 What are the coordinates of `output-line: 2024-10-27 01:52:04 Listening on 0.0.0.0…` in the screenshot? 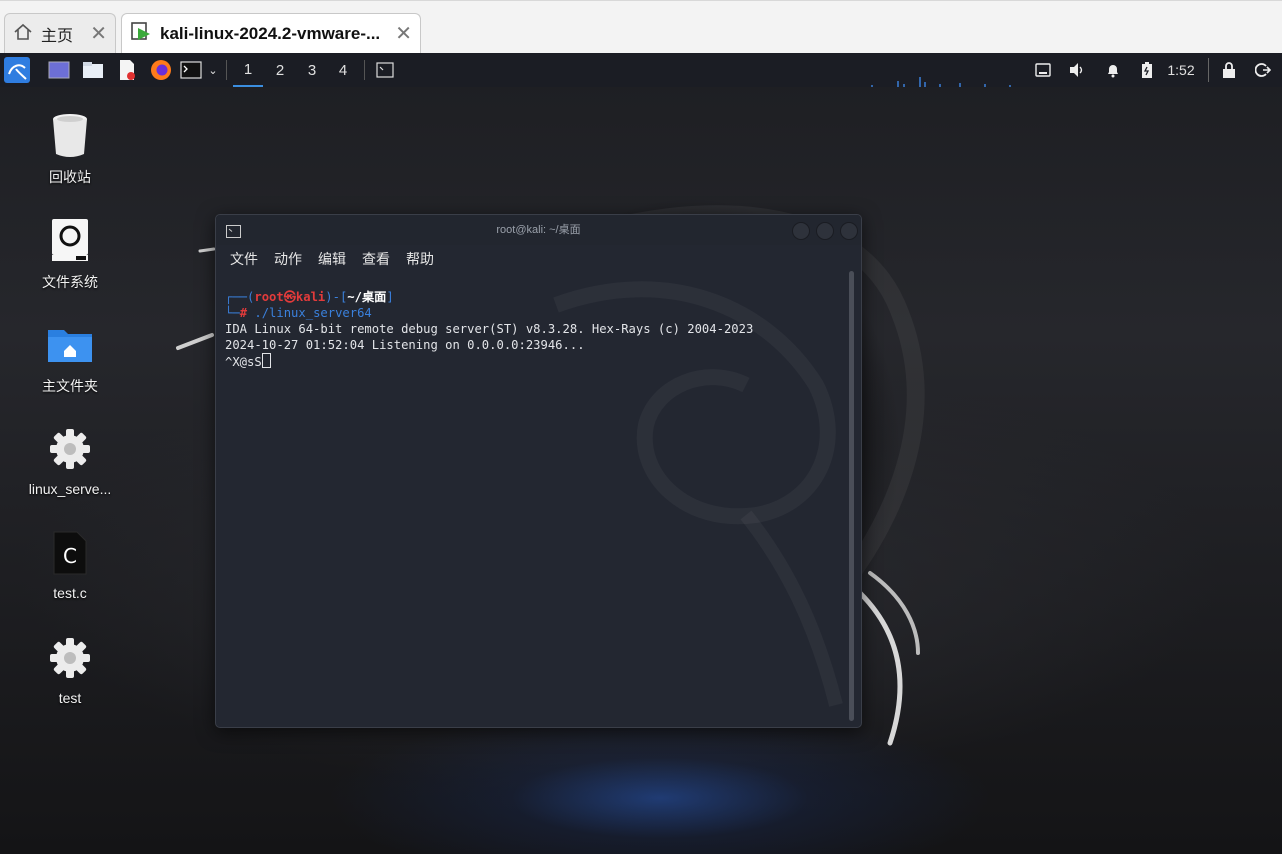 It's located at (405, 345).